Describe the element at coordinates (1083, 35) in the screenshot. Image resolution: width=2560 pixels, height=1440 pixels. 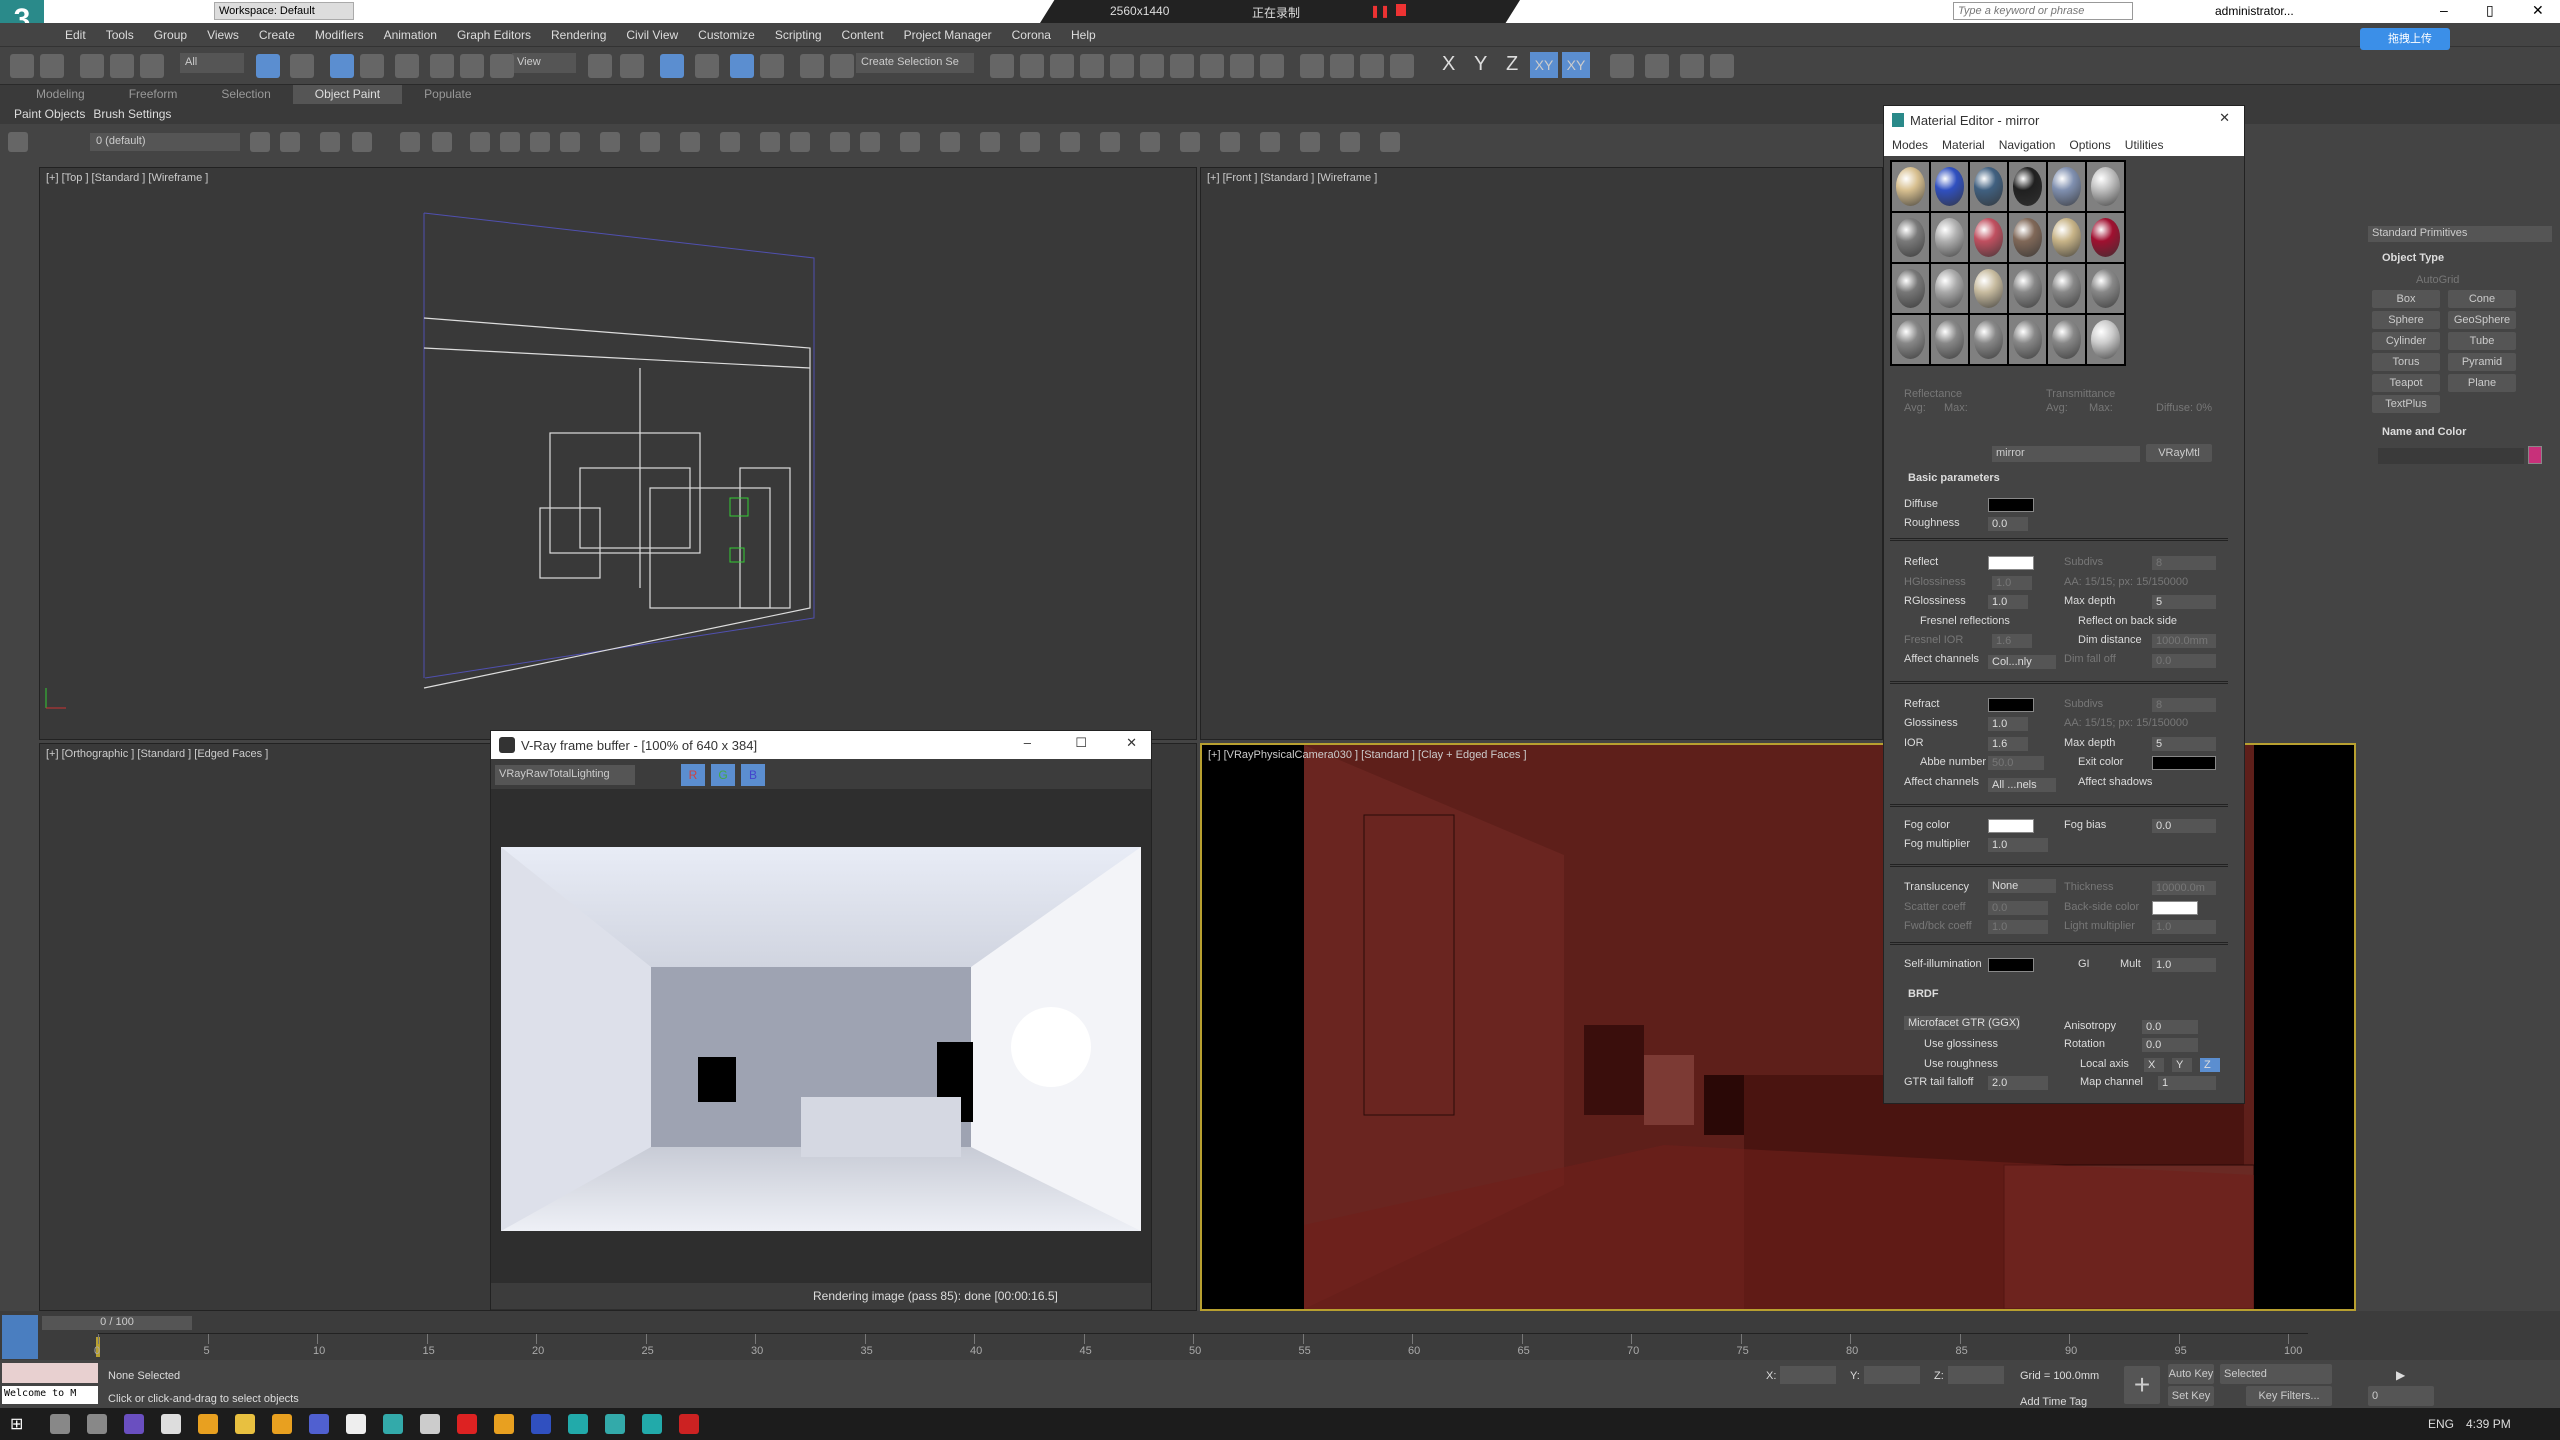
I see `menu-help: Help` at that location.